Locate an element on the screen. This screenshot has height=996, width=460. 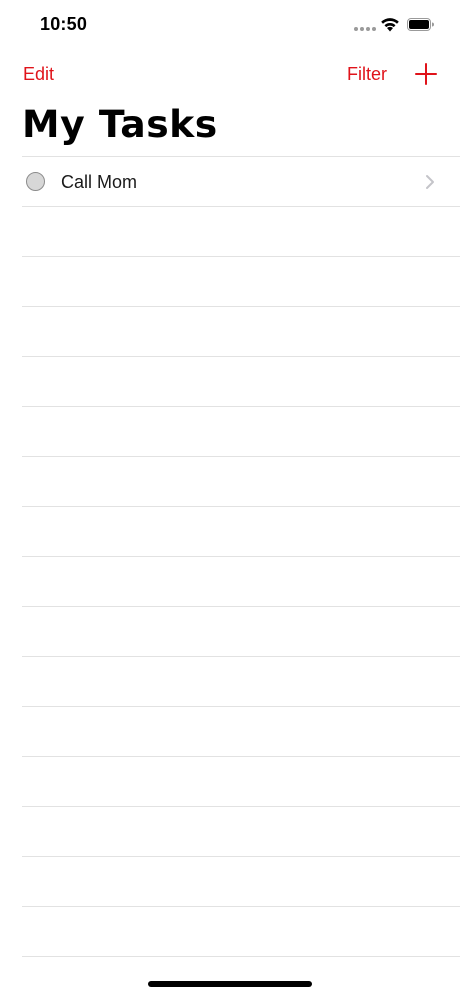
edit-button: Edit is located at coordinates (38, 74).